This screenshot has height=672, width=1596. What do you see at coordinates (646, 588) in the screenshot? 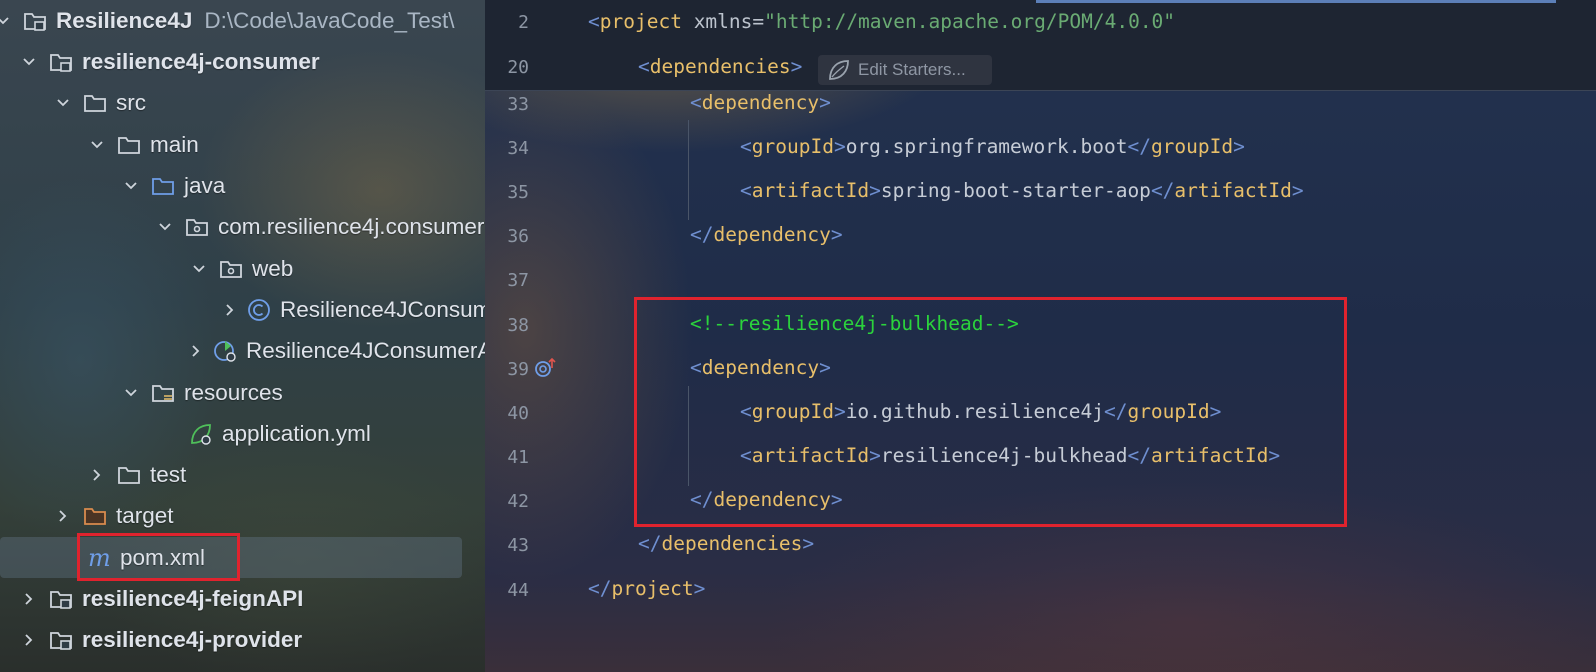
I see `code-line-44: </project>` at bounding box center [646, 588].